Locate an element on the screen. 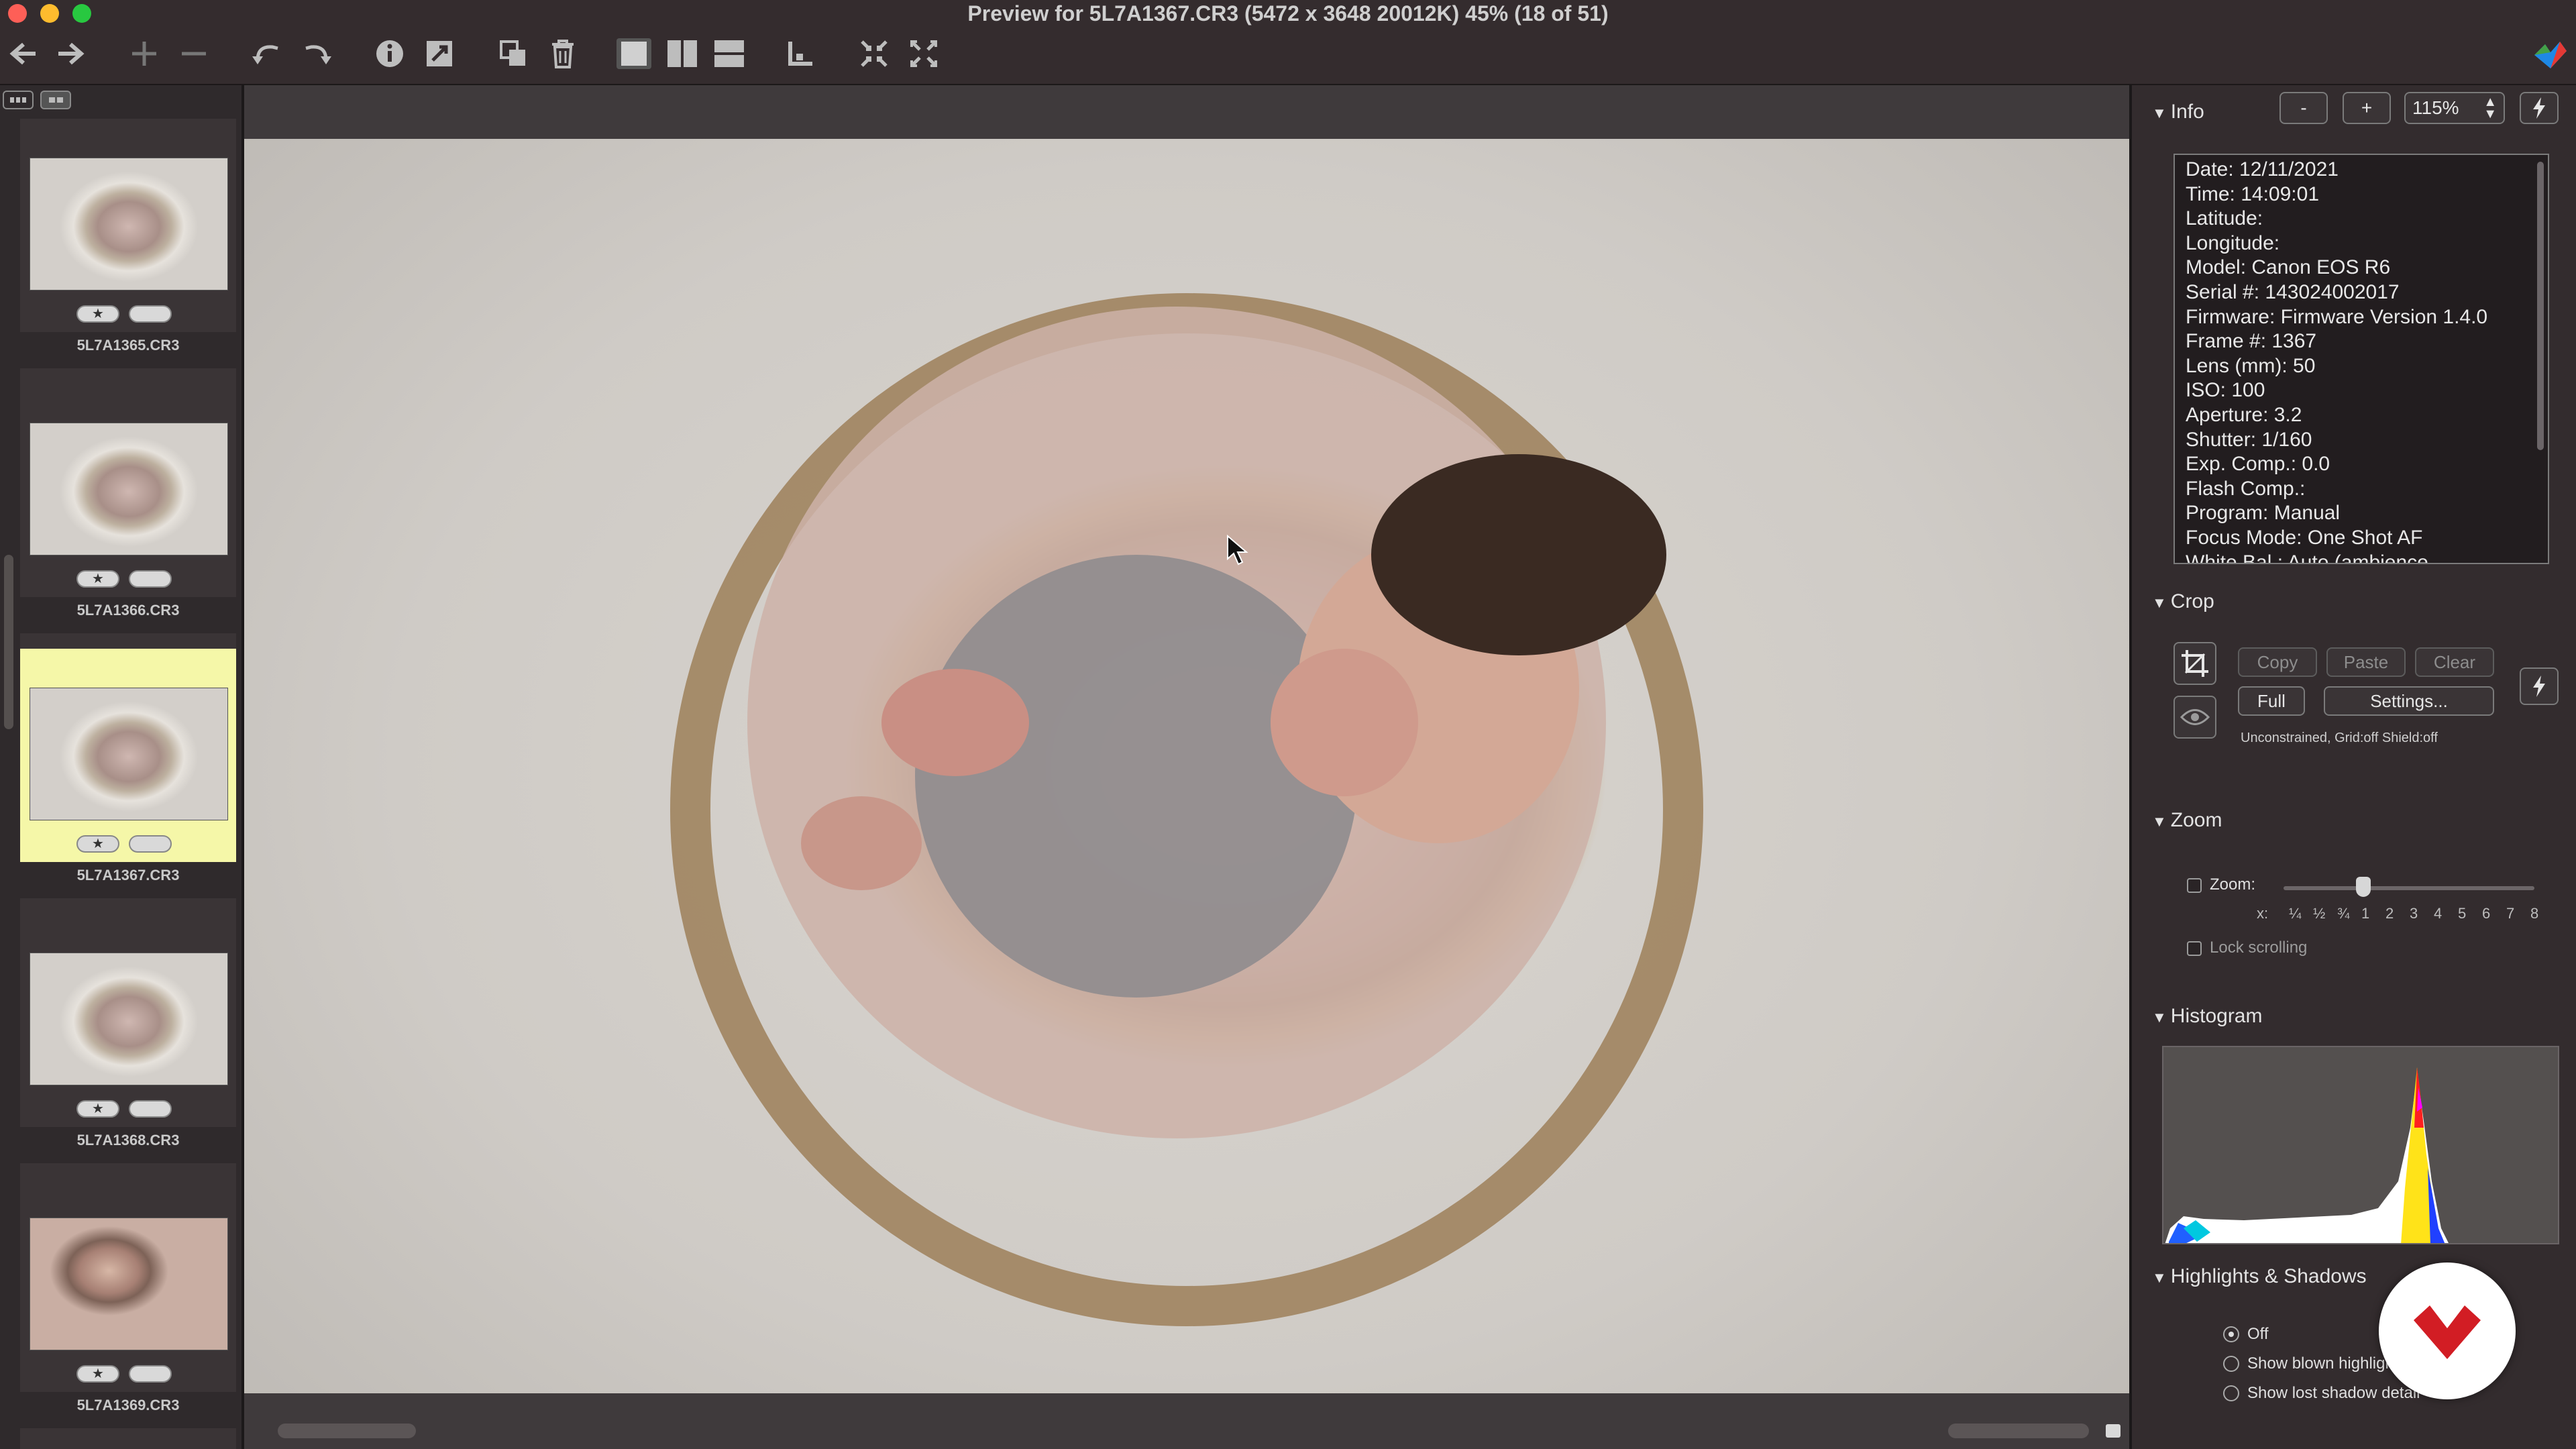 The width and height of the screenshot is (2576, 1449). rotate-right-icon is located at coordinates (317, 53).